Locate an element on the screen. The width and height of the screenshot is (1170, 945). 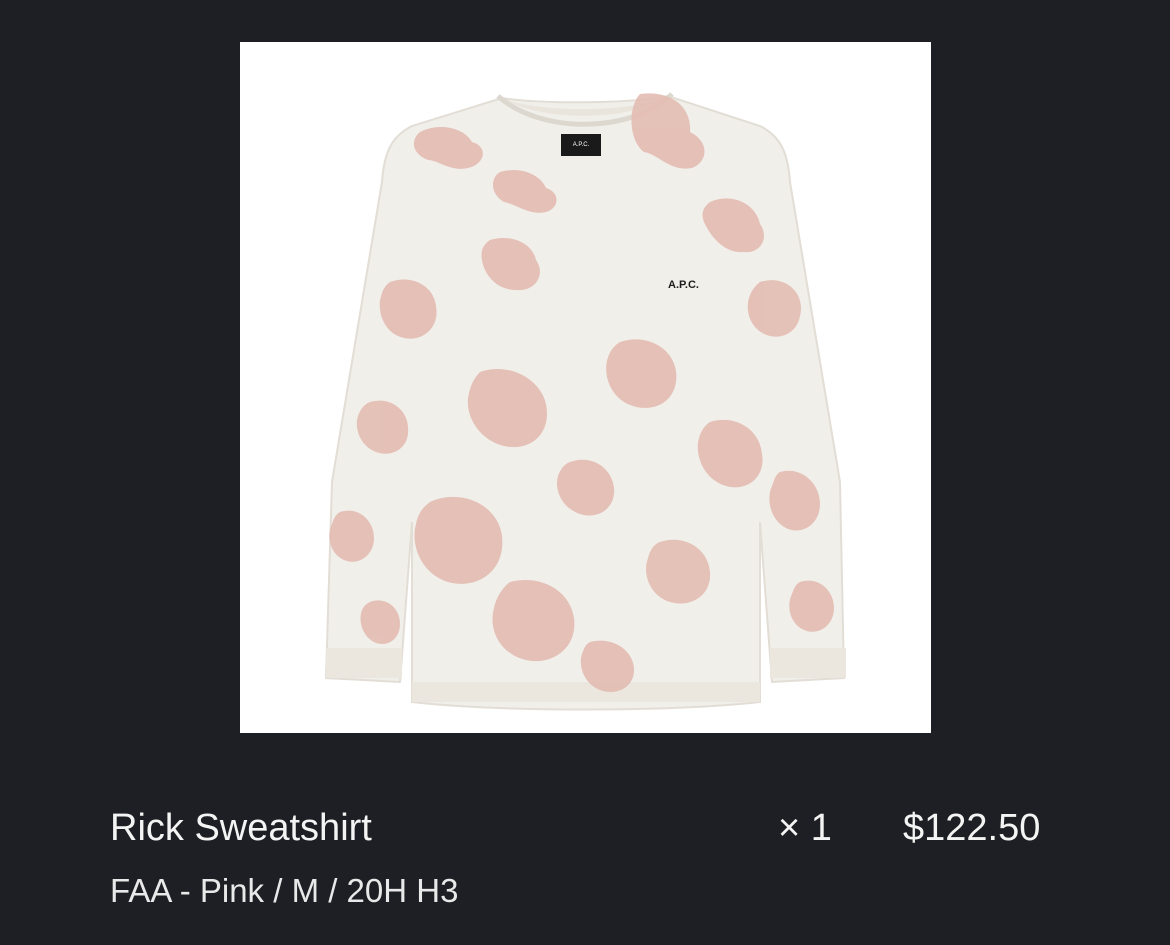
price: $122.50 is located at coordinates (972, 828).